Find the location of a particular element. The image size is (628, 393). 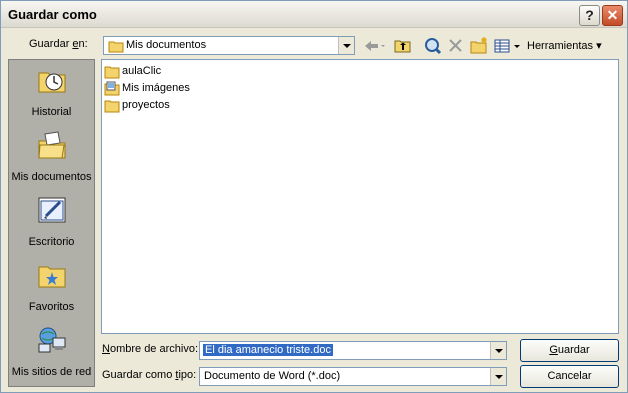

place-label: Mis sitios de red is located at coordinates (51, 372).